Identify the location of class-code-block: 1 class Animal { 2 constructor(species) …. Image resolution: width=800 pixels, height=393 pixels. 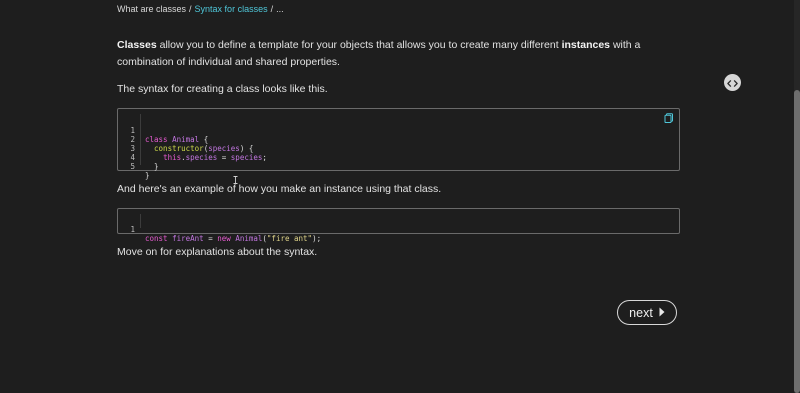
(398, 144).